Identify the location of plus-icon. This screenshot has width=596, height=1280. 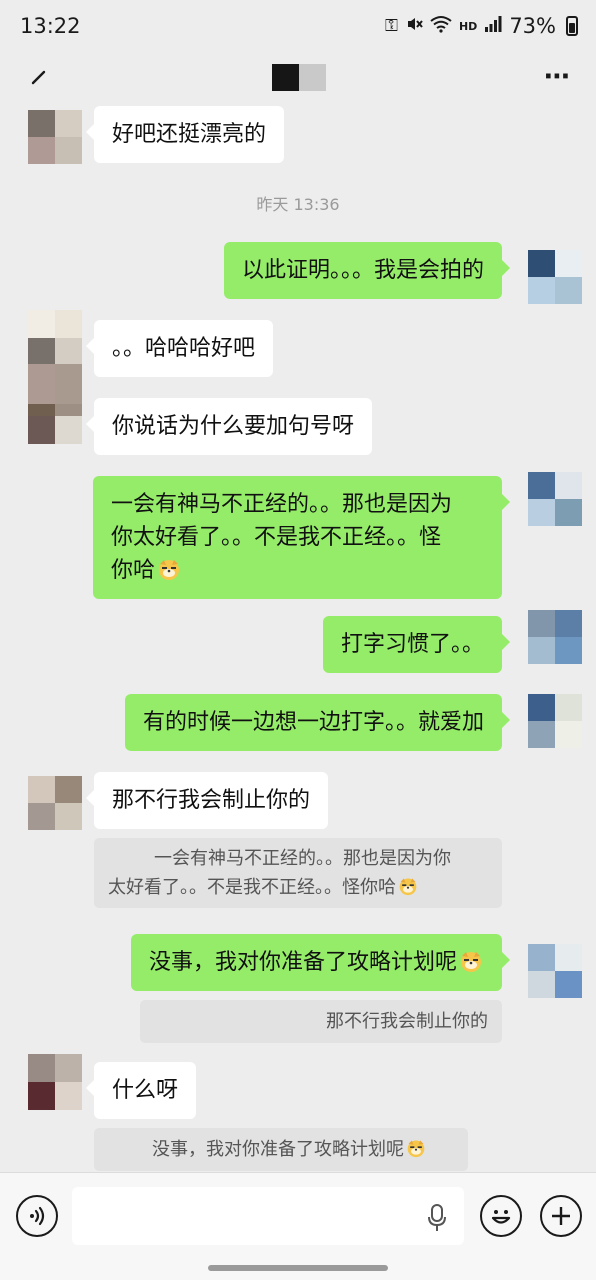
(561, 1216).